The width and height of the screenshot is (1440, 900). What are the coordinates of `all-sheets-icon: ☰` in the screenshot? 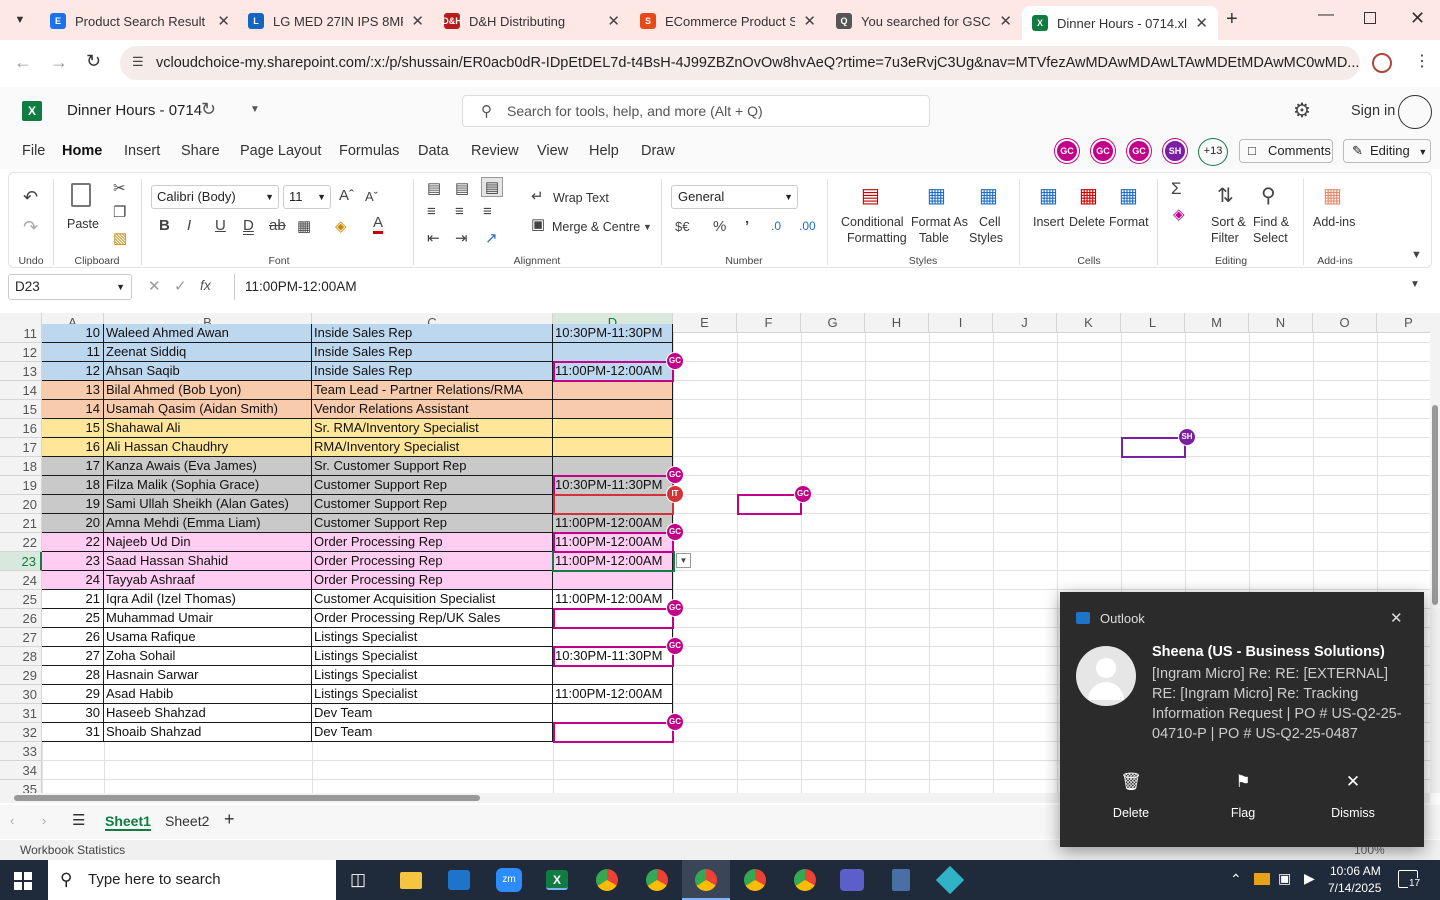 It's located at (78, 820).